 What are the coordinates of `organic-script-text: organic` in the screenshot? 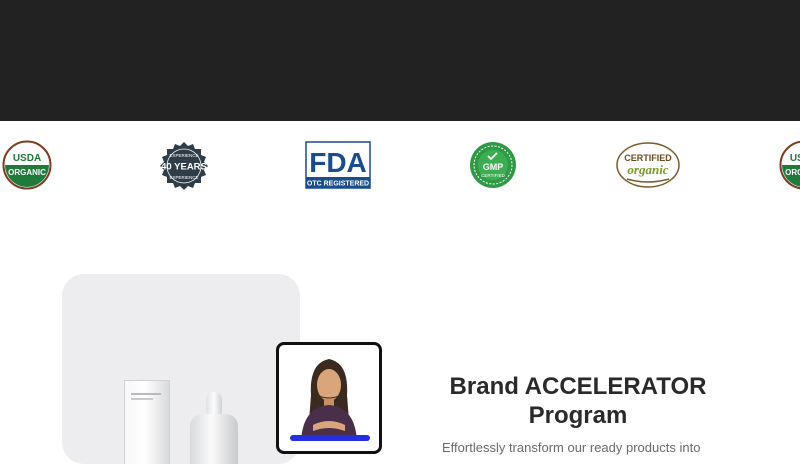 It's located at (647, 169).